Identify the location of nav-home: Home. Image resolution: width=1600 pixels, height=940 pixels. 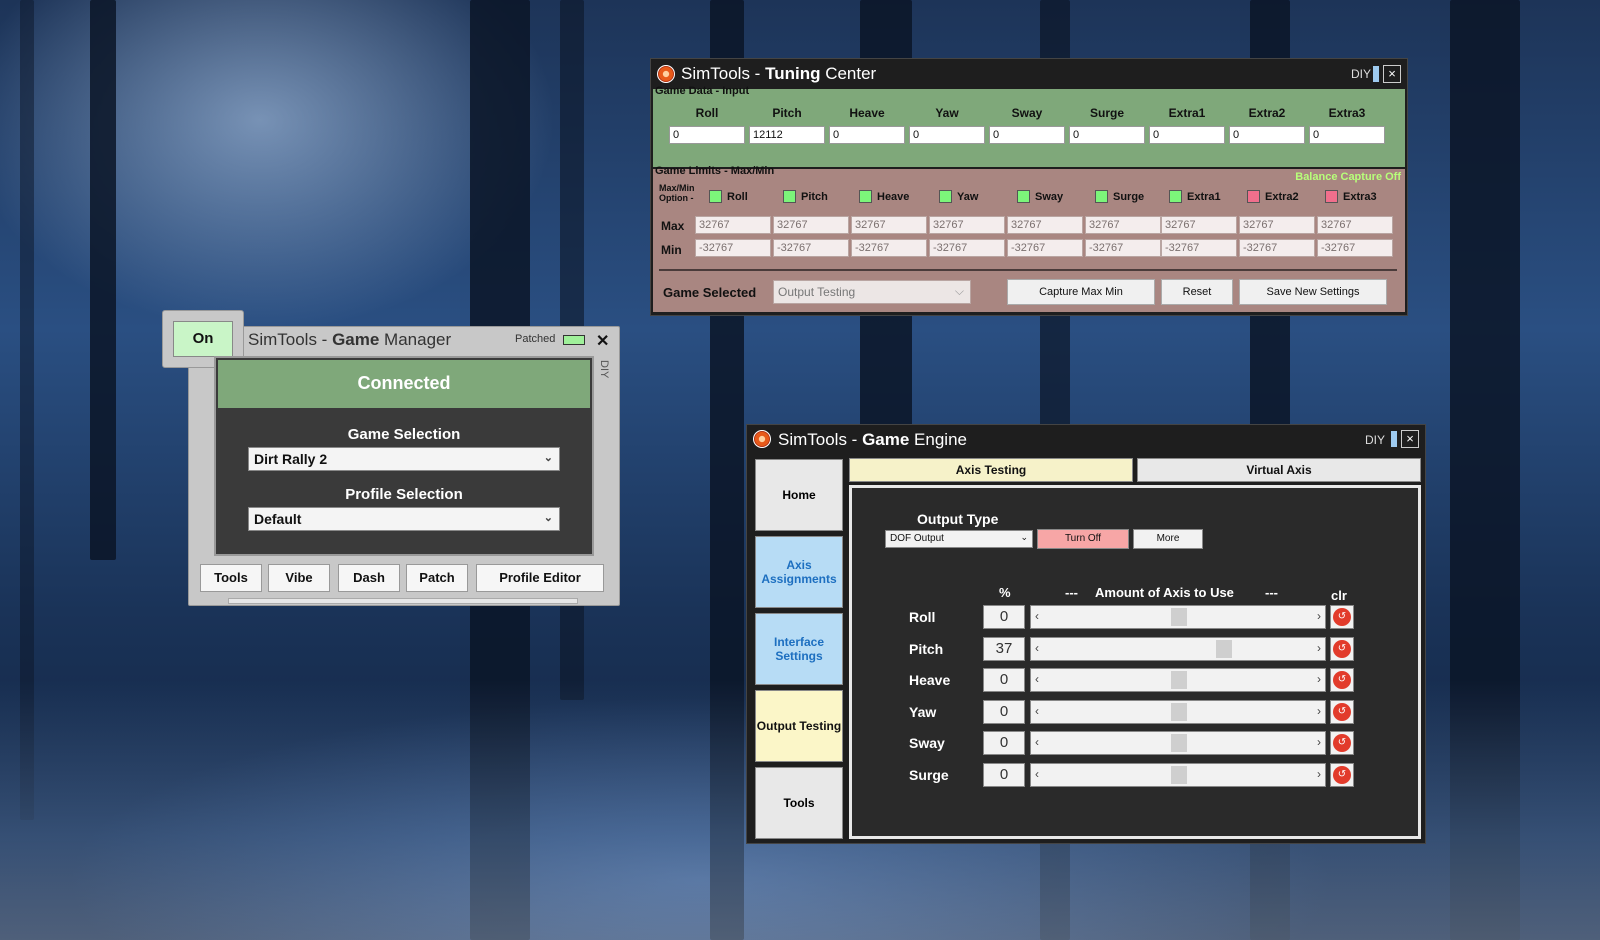
(799, 495).